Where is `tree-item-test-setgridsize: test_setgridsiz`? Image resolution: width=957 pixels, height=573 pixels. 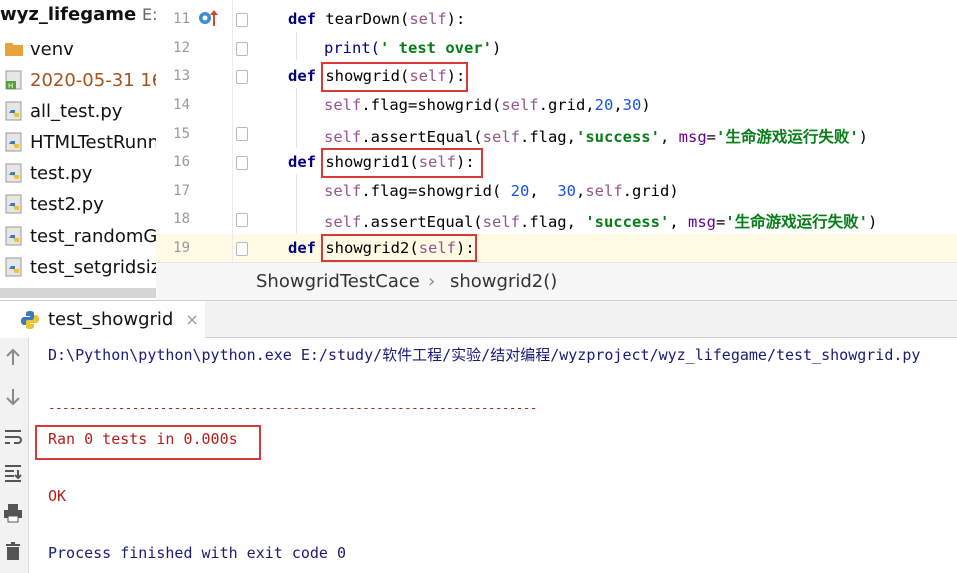 tree-item-test-setgridsize: test_setgridsiz is located at coordinates (80, 267).